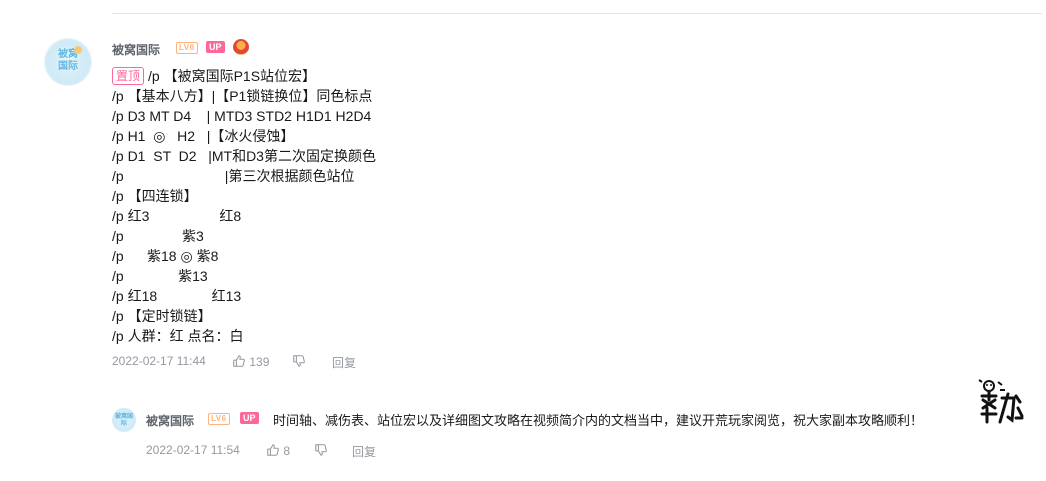 Image resolution: width=1046 pixels, height=481 pixels. I want to click on comment-username: 被窝国际, so click(136, 49).